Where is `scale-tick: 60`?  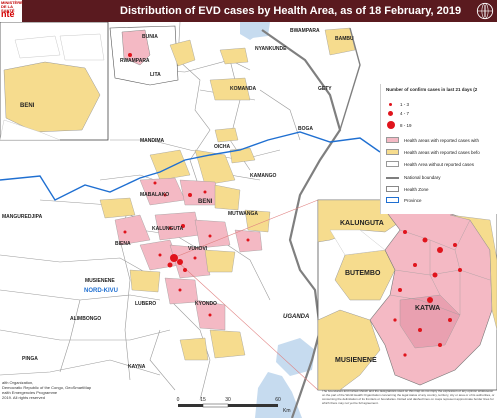
scale-tick: 60 is located at coordinates (278, 400).